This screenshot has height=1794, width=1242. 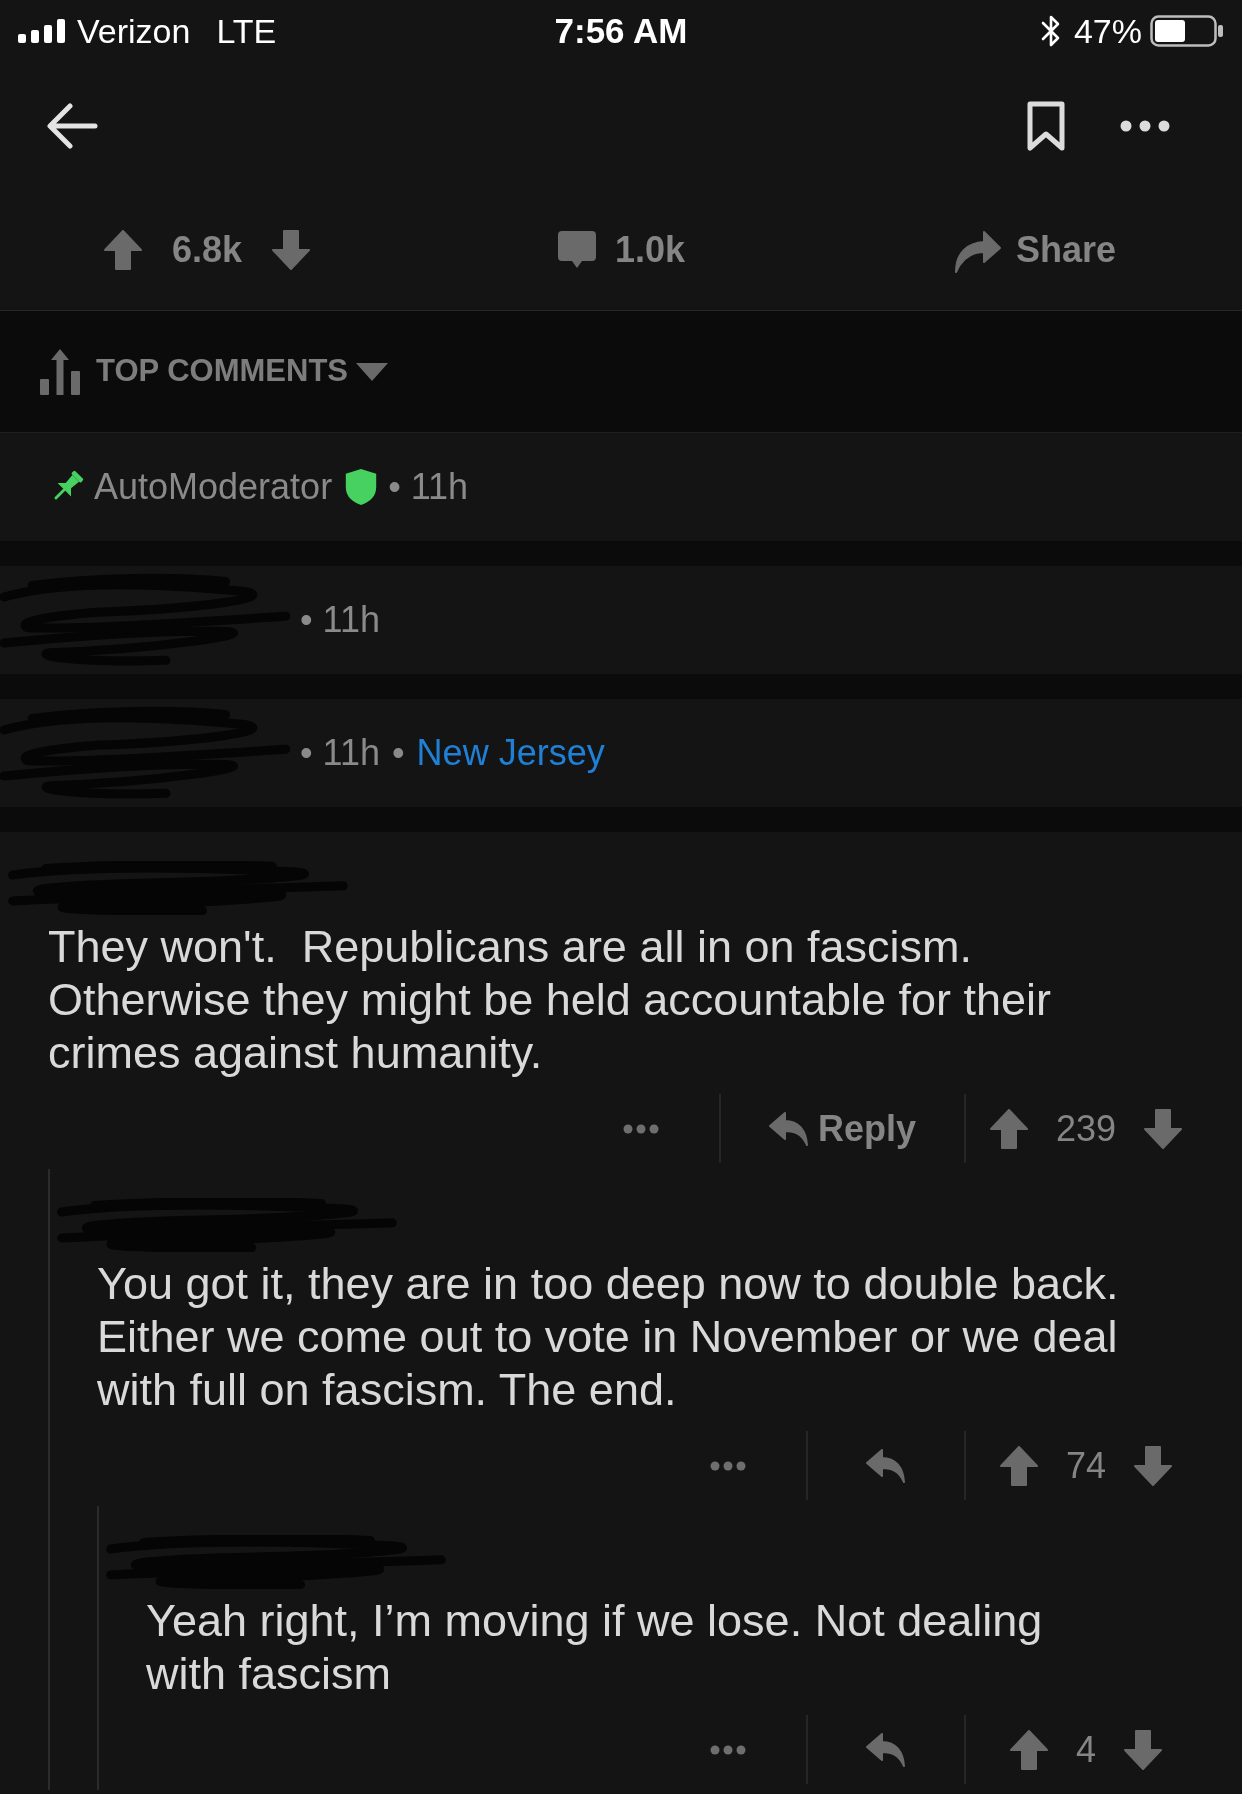 I want to click on comments-button: 1.0k, so click(x=621, y=250).